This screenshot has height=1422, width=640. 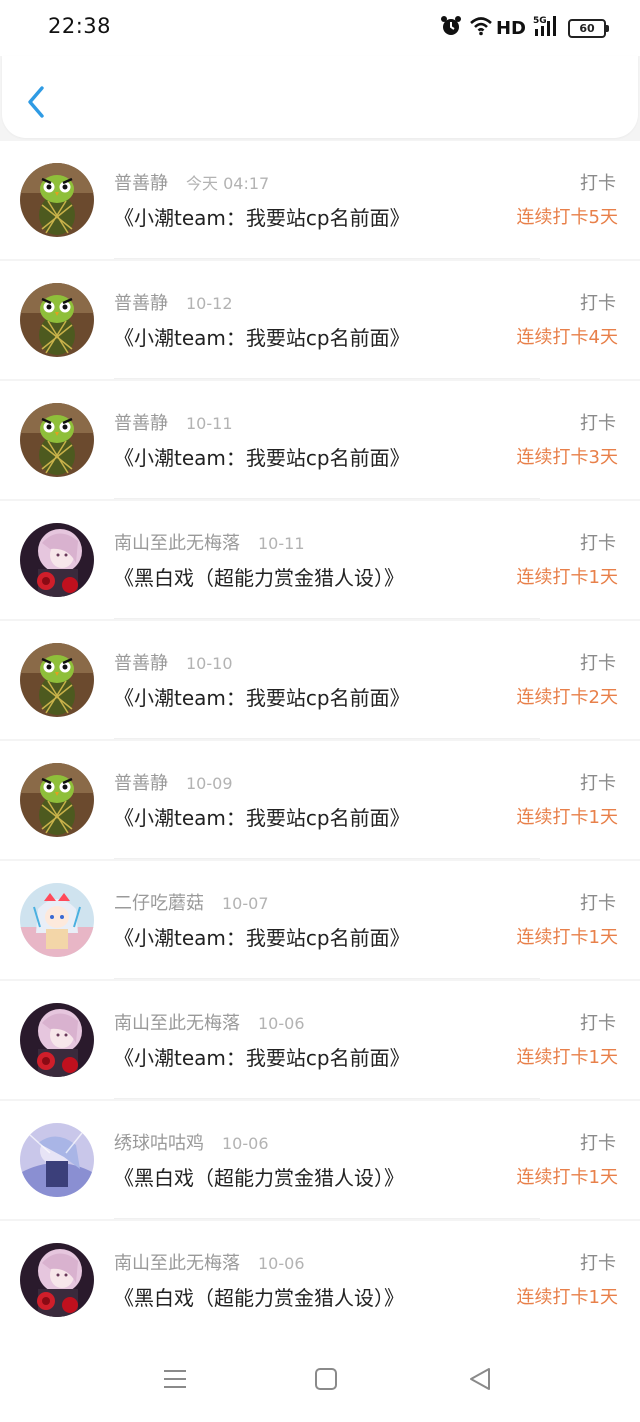 I want to click on meta-line: 普善静 10-09, so click(x=173, y=782).